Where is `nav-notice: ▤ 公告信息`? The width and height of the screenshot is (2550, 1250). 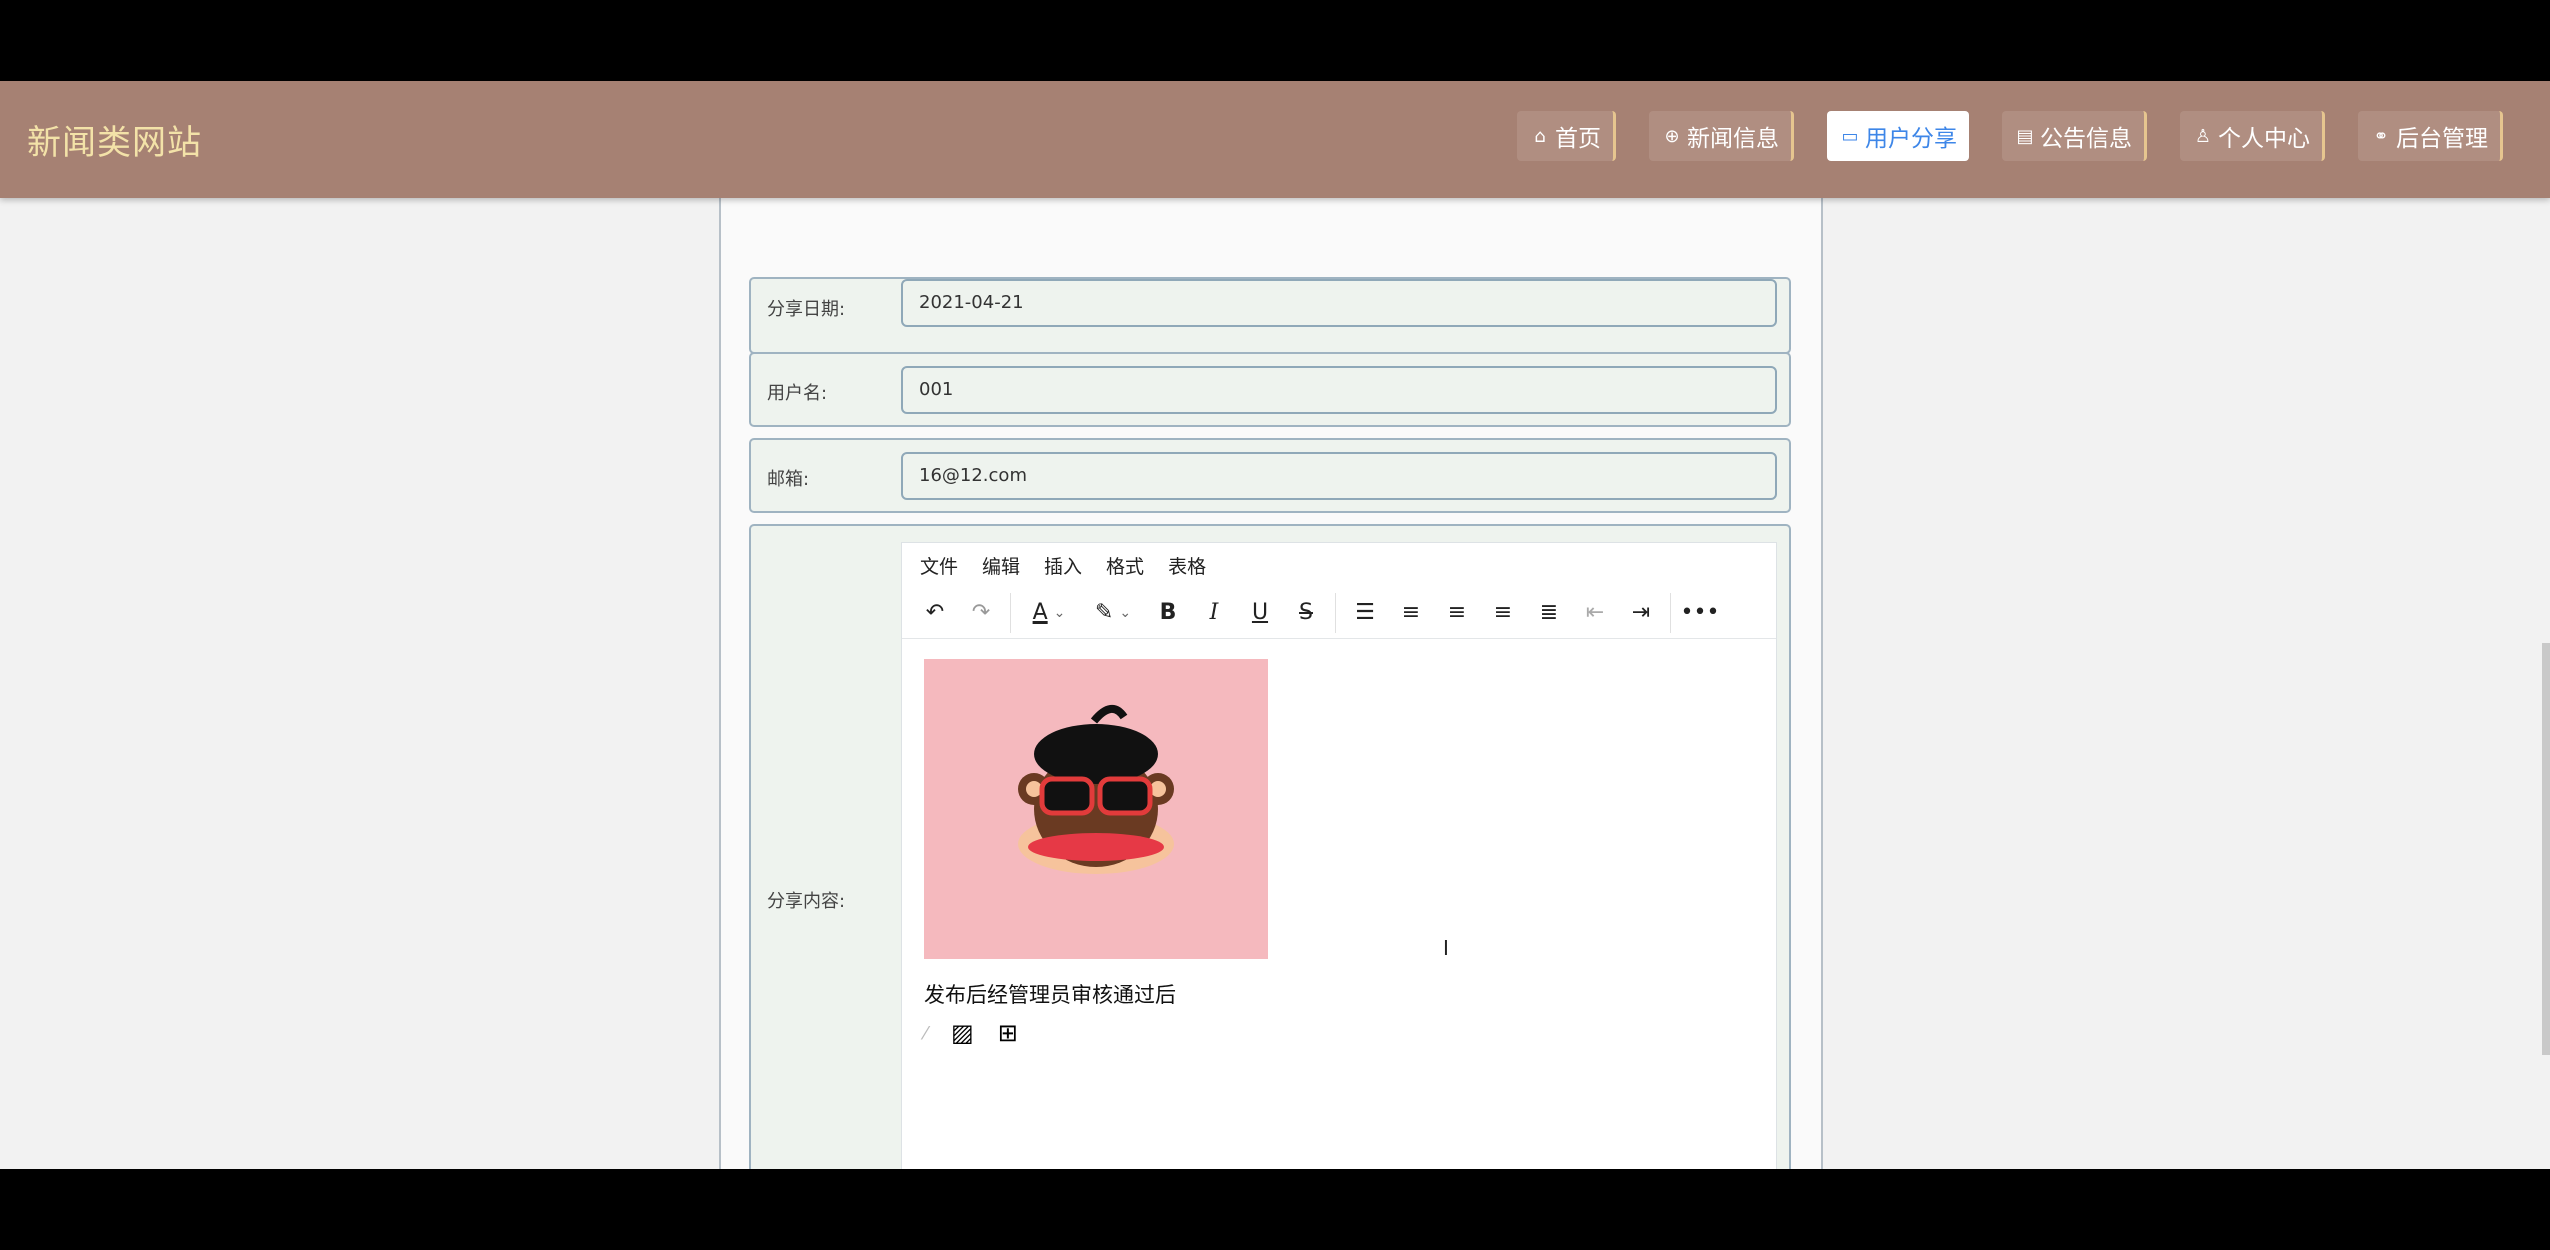
nav-notice: ▤ 公告信息 is located at coordinates (2074, 136).